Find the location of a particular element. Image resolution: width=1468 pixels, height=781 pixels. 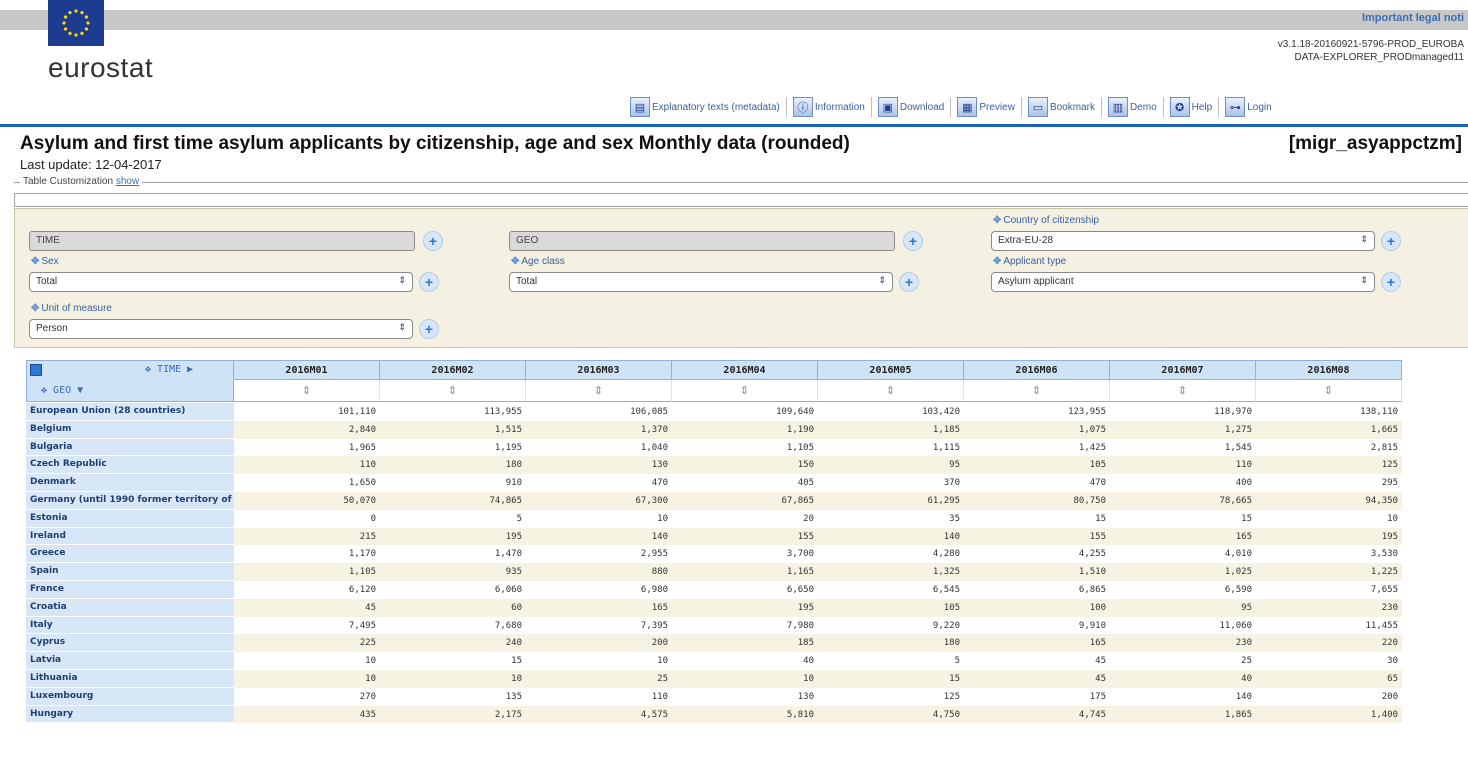

help-button: ✪ Help is located at coordinates (1190, 107).